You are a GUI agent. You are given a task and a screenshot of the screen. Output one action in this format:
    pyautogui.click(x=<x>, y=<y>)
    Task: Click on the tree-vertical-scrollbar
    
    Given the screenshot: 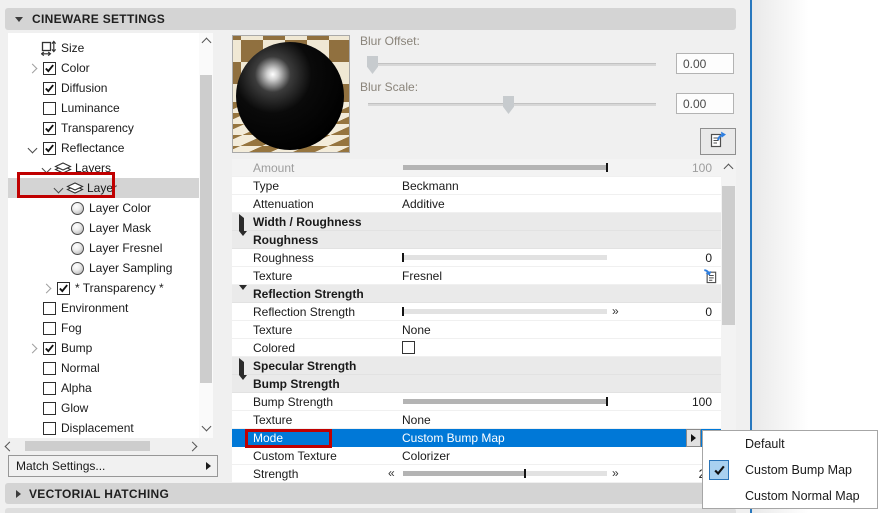 What is the action you would take?
    pyautogui.click(x=206, y=235)
    